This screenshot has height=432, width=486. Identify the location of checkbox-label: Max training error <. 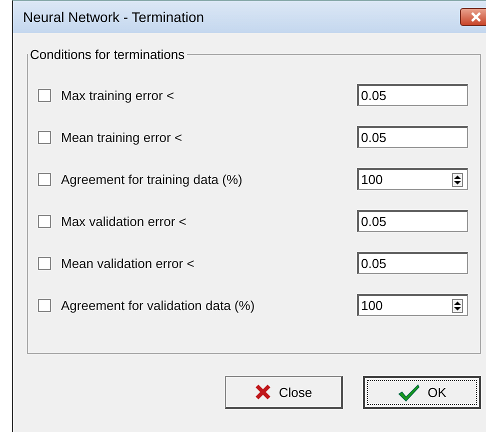
(117, 95).